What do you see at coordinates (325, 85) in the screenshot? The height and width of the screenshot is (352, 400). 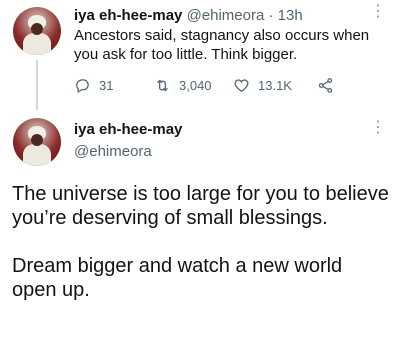 I see `share-icon` at bounding box center [325, 85].